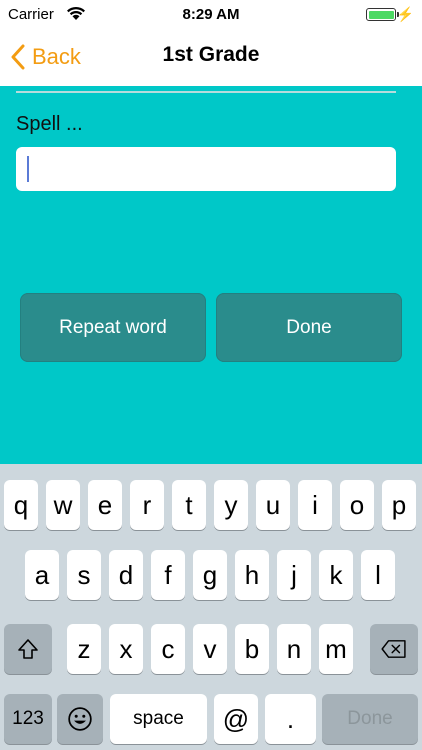 The image size is (422, 750). Describe the element at coordinates (236, 719) in the screenshot. I see `at-key: @` at that location.